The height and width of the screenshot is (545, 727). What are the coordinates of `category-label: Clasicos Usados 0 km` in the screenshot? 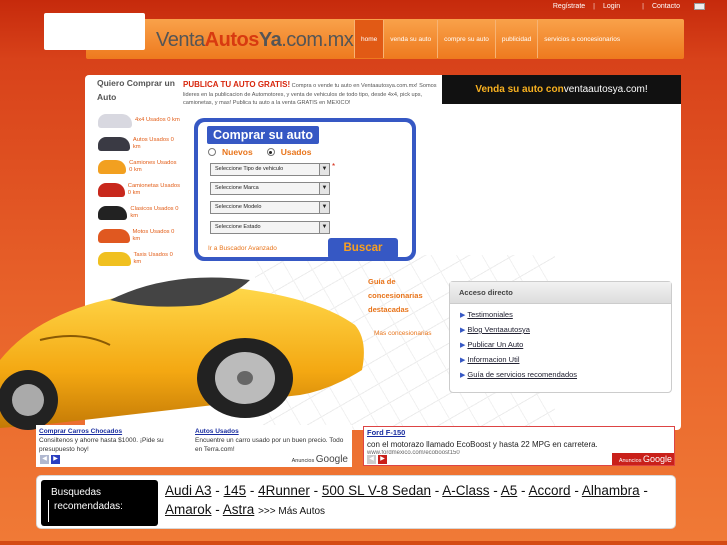 It's located at (155, 212).